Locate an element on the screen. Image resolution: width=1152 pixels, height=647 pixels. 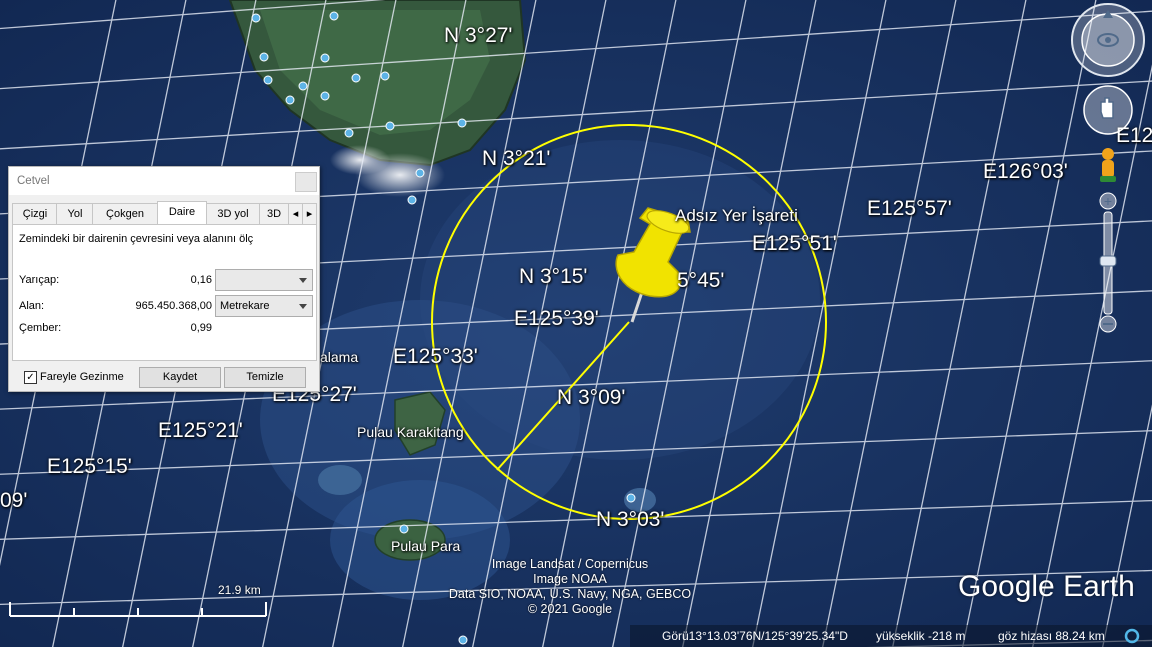
area-label: Alan: is located at coordinates (32, 306).